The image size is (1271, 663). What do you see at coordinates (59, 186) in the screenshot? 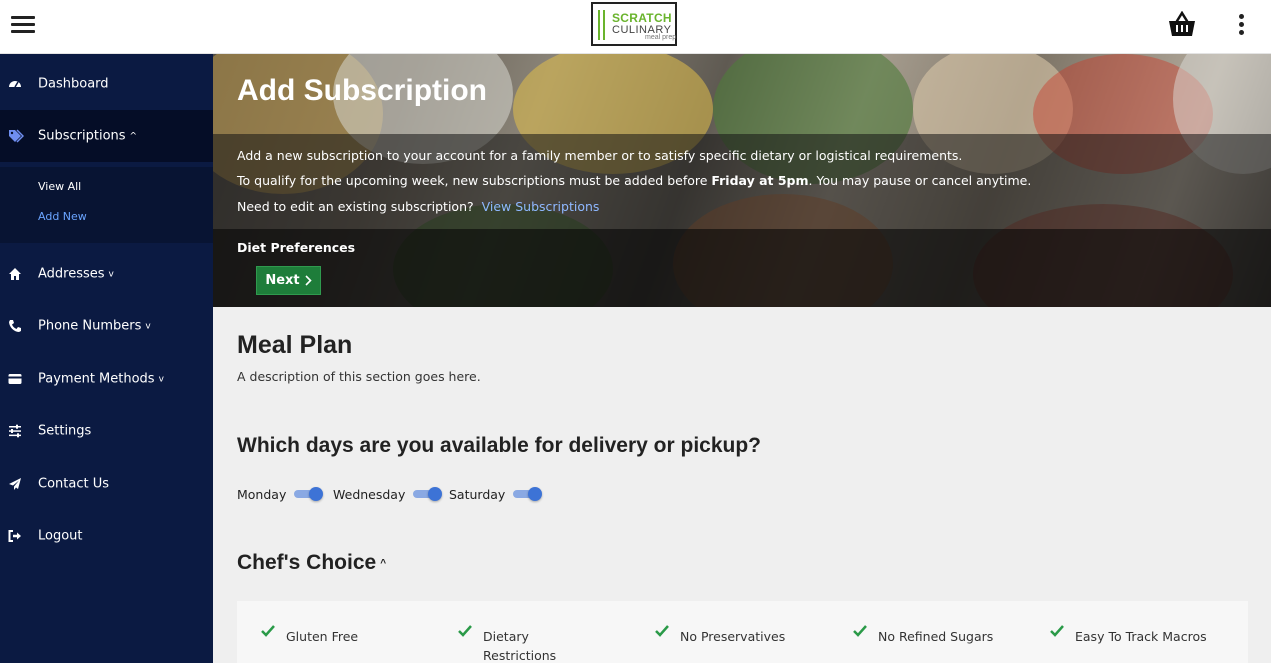
I see `submenu-item-view-all: View All` at bounding box center [59, 186].